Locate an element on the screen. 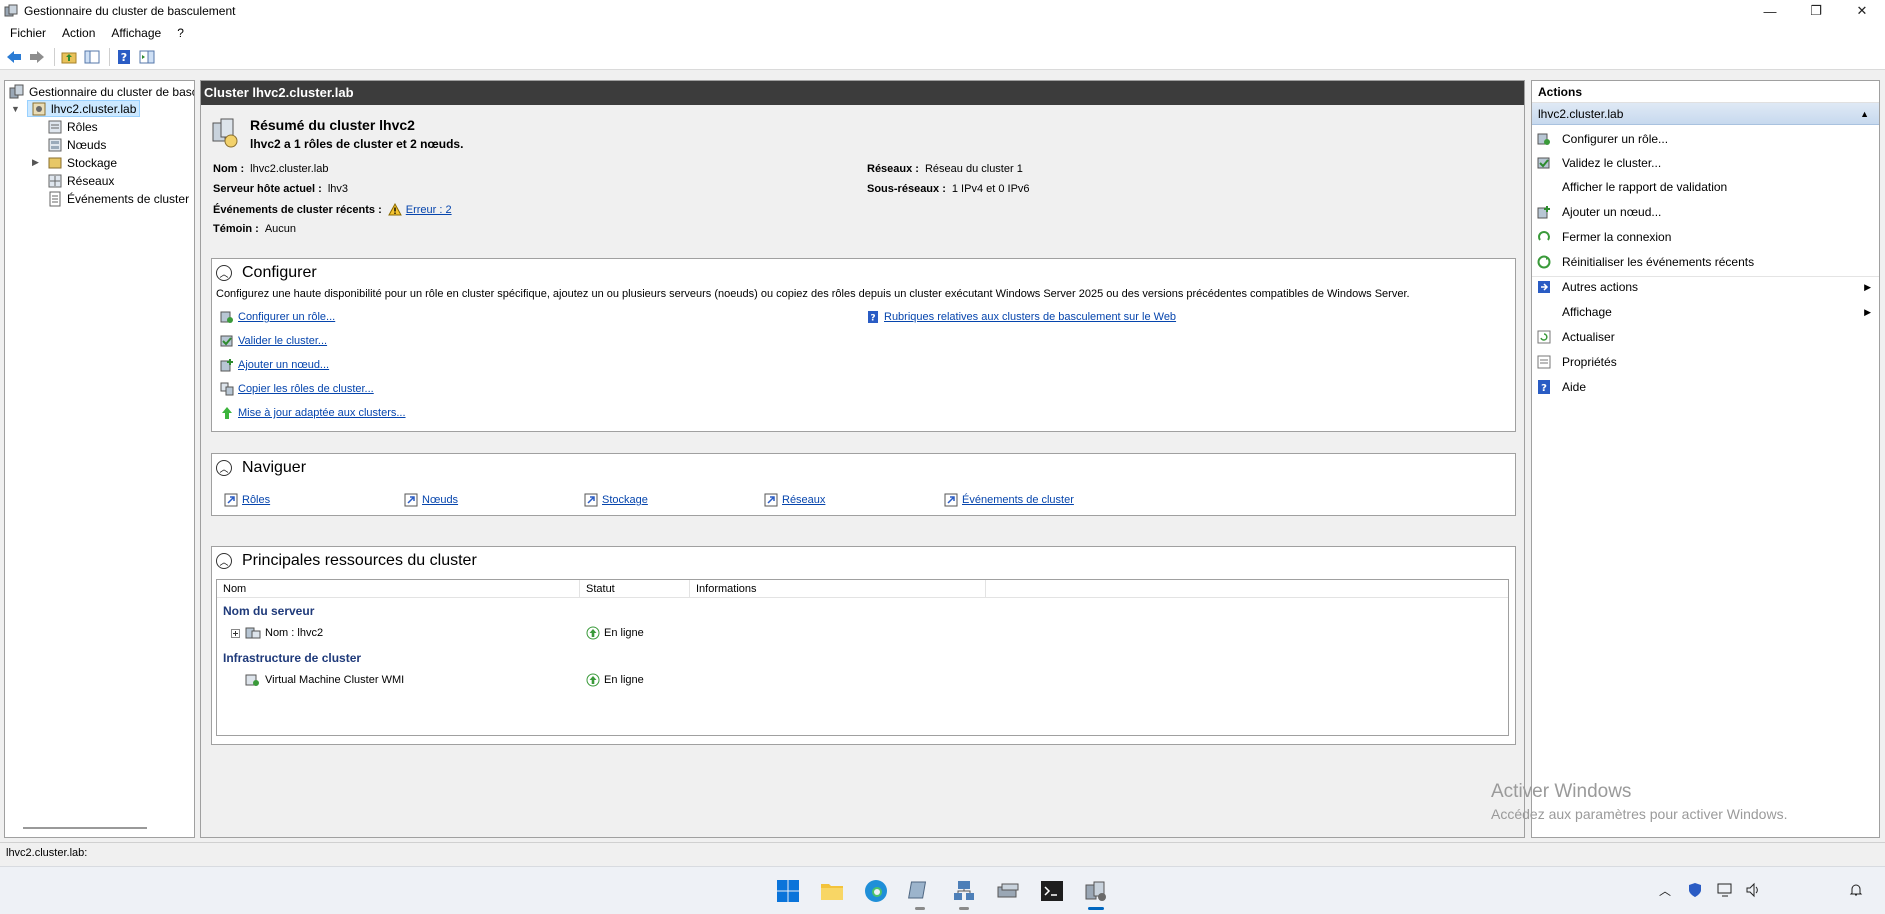 The width and height of the screenshot is (1885, 914). table-row: Nom : lhvc2 En ligne is located at coordinates (862, 633).